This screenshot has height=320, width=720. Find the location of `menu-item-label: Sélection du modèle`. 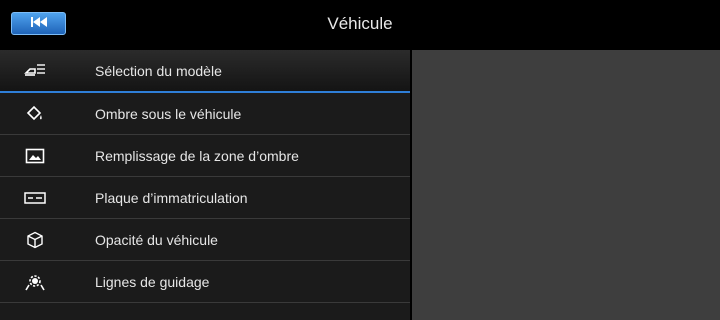

menu-item-label: Sélection du modèle is located at coordinates (158, 71).